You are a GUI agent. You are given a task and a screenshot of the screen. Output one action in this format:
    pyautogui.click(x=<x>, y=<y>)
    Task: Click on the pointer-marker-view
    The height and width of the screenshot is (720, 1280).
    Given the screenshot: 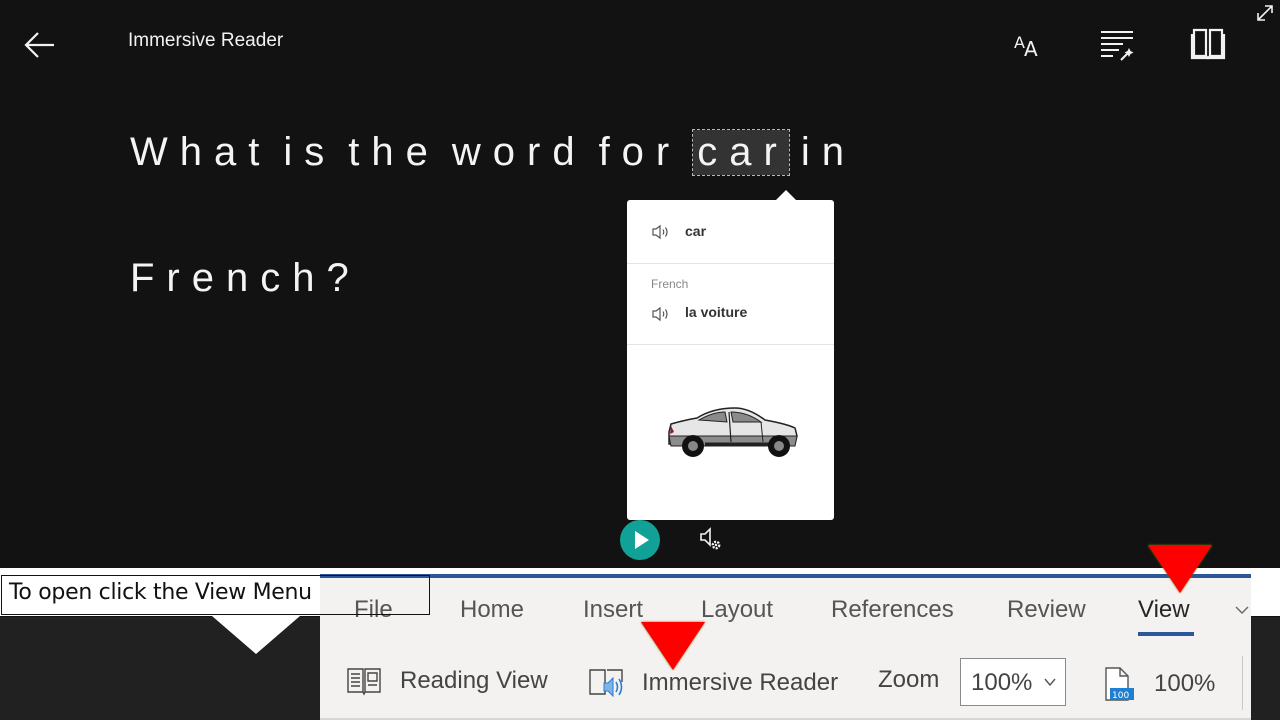 What is the action you would take?
    pyautogui.click(x=1180, y=569)
    